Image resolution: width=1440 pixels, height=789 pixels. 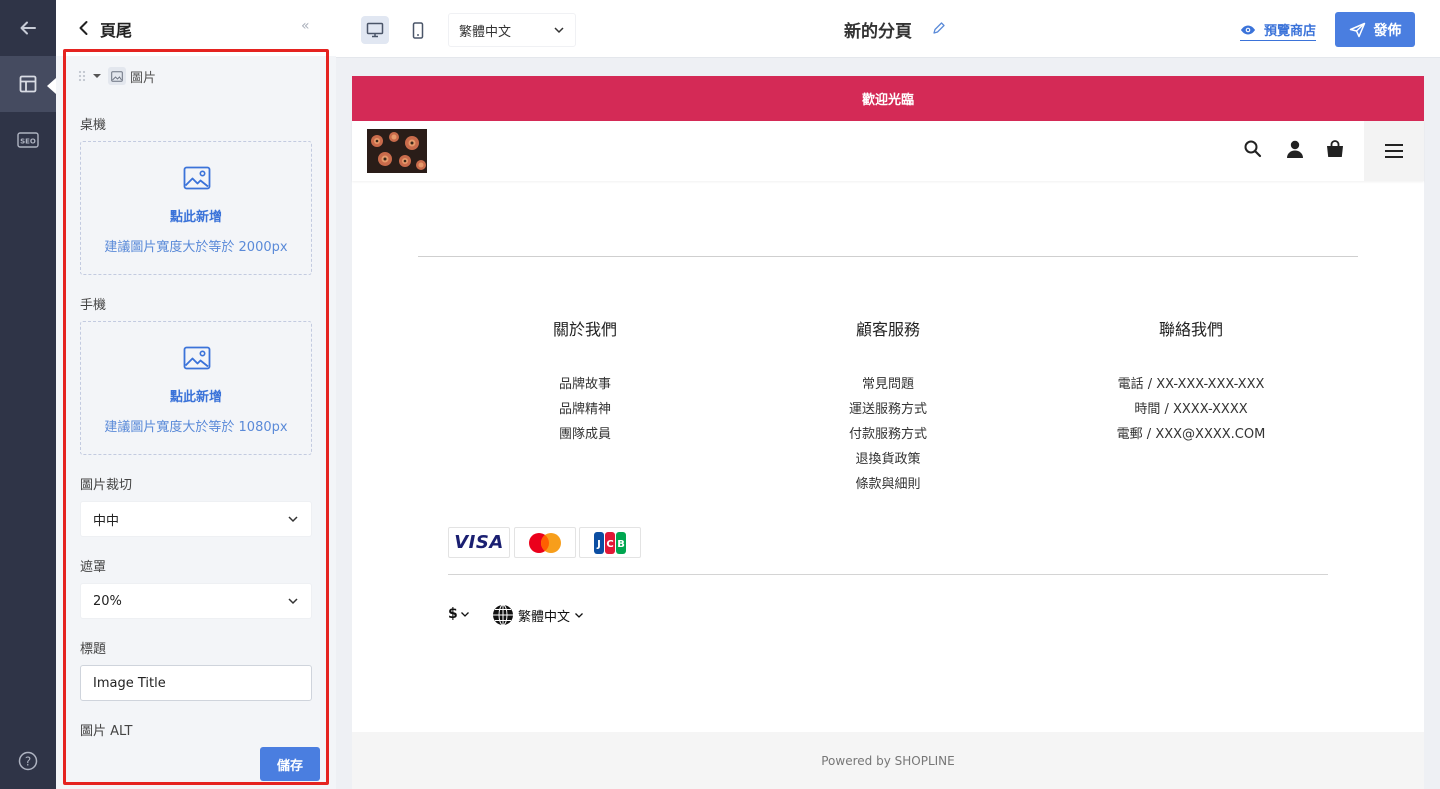 I want to click on currency-value: $, so click(x=453, y=614).